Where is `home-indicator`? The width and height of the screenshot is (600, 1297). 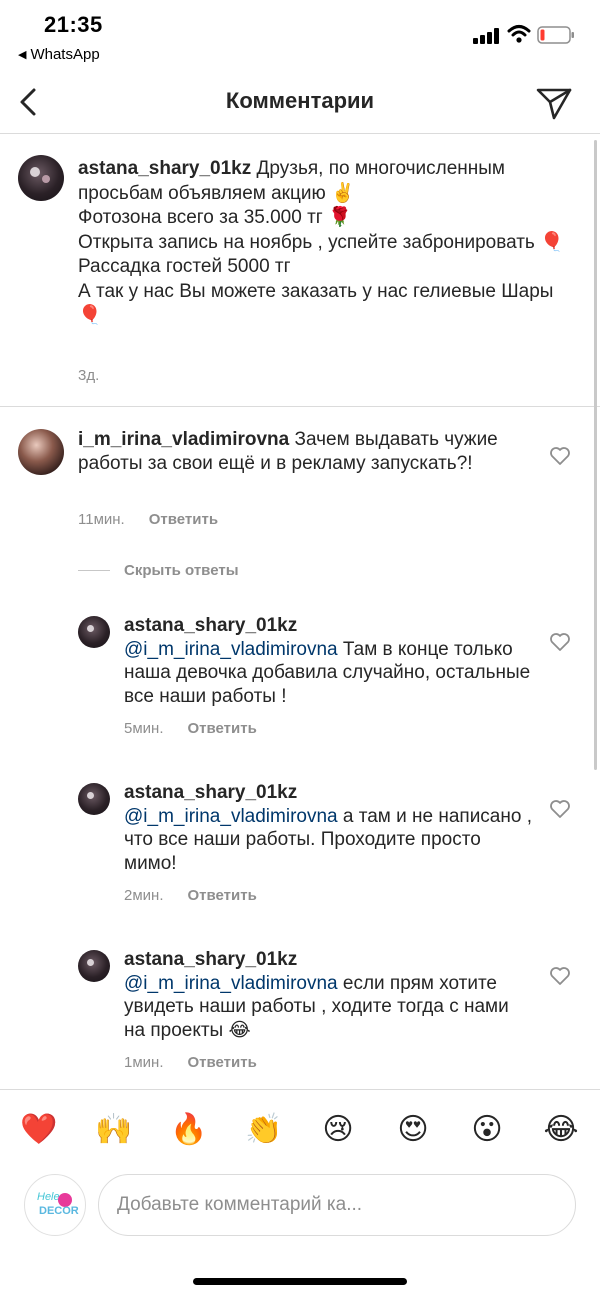 home-indicator is located at coordinates (300, 1281).